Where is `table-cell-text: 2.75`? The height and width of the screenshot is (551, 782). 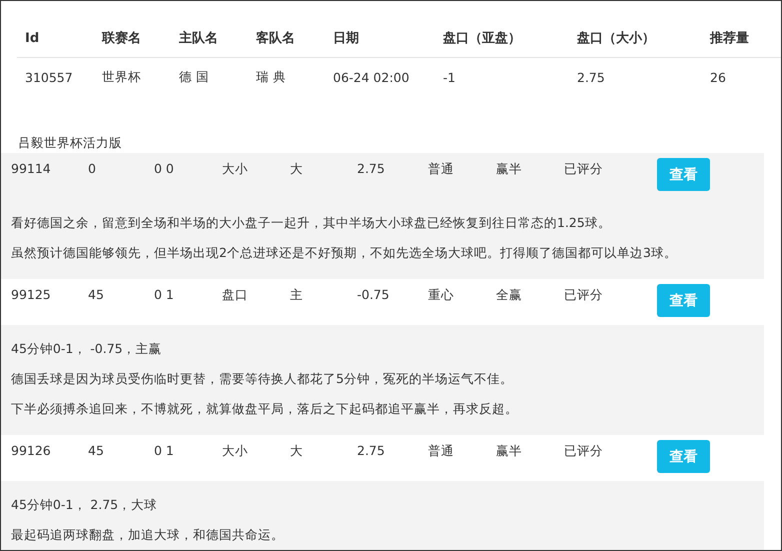
table-cell-text: 2.75 is located at coordinates (591, 77).